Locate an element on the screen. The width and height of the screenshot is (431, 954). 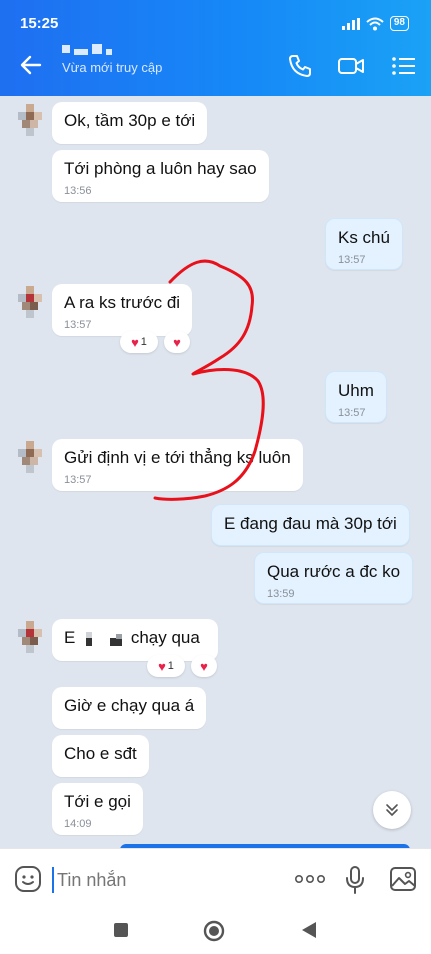
back-arrow-icon is located at coordinates (31, 65).